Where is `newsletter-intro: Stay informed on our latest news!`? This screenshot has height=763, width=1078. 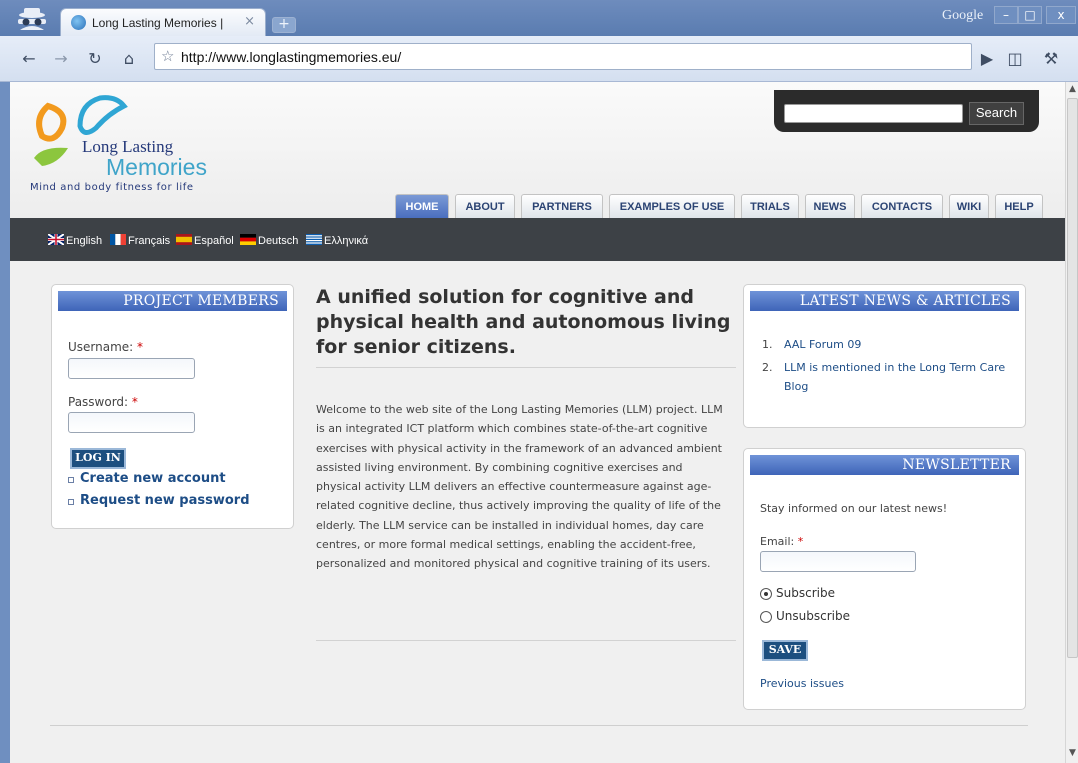 newsletter-intro: Stay informed on our latest news! is located at coordinates (854, 508).